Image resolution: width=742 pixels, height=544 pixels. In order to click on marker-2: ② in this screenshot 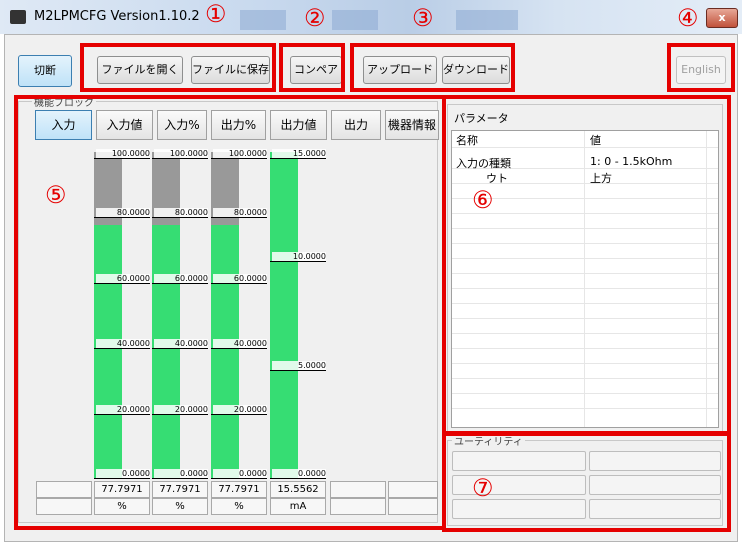, I will do `click(315, 18)`.